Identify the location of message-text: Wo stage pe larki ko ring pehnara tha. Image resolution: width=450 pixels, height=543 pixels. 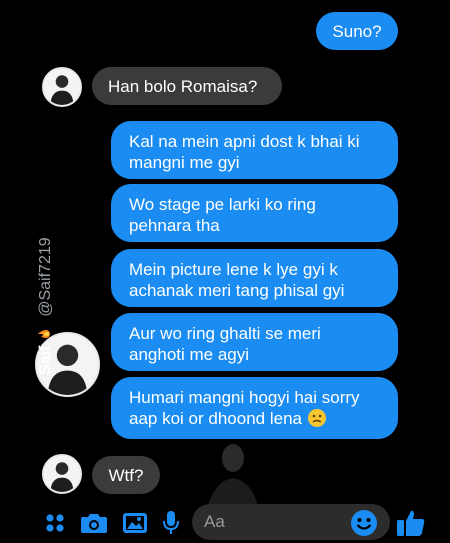
(222, 215).